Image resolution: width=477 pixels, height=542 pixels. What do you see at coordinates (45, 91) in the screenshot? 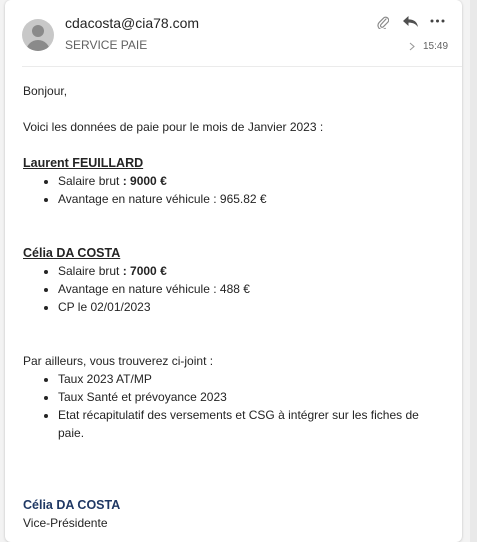
I see `greeting: Bonjour,` at bounding box center [45, 91].